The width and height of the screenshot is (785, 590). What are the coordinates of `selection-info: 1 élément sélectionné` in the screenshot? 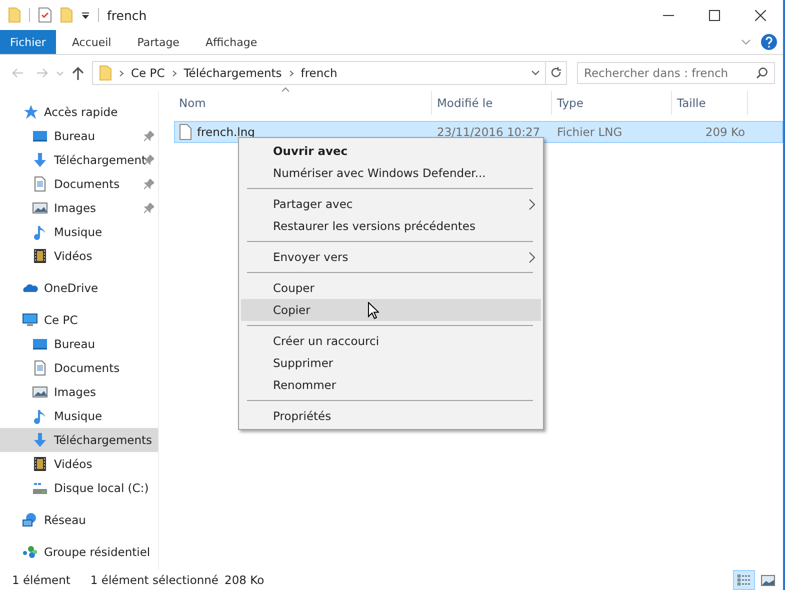 It's located at (154, 580).